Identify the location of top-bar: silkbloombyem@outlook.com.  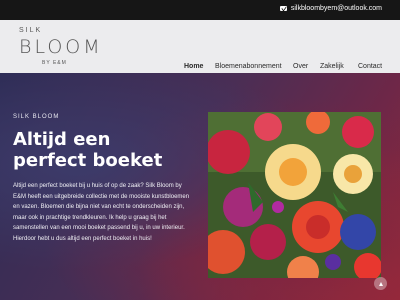
(200, 10).